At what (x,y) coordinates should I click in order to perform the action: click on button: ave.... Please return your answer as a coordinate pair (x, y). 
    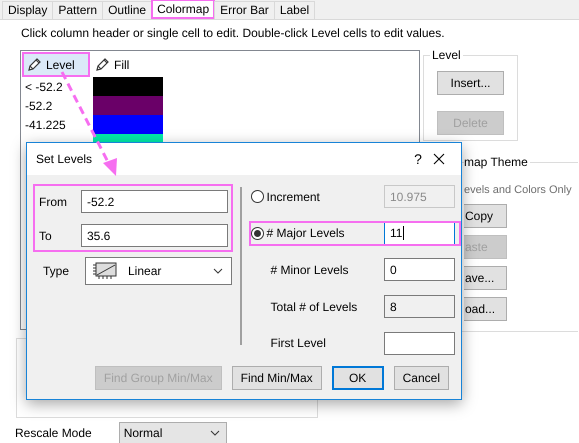
    Looking at the image, I should click on (485, 278).